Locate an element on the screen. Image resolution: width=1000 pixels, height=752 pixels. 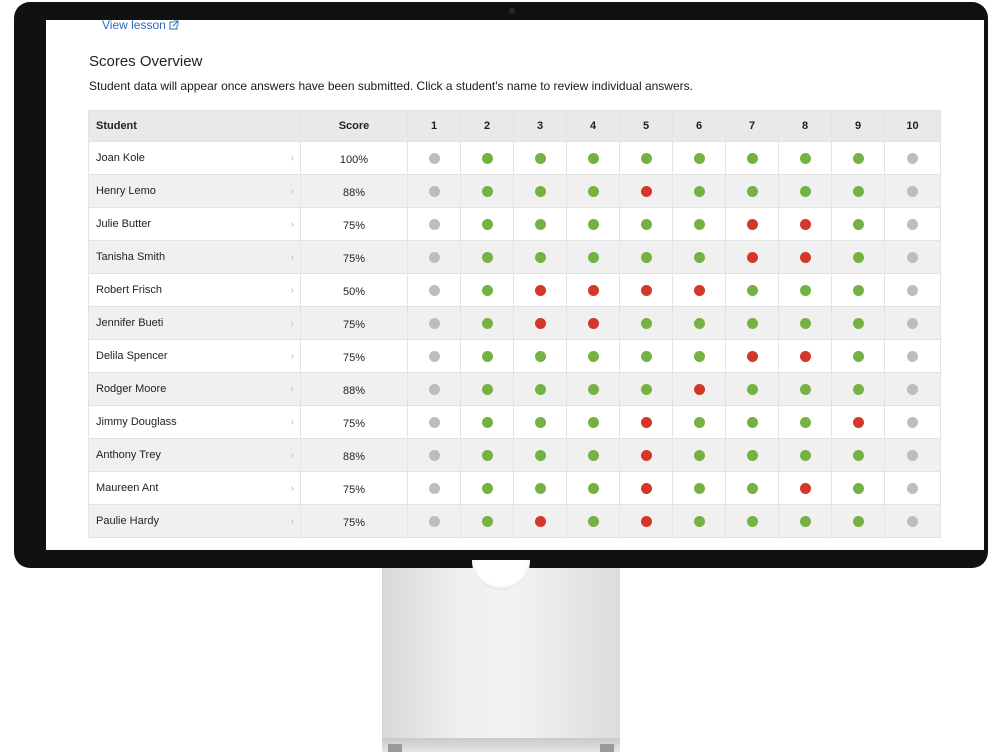
student-name-link: Tanisha Smith › is located at coordinates (198, 257).